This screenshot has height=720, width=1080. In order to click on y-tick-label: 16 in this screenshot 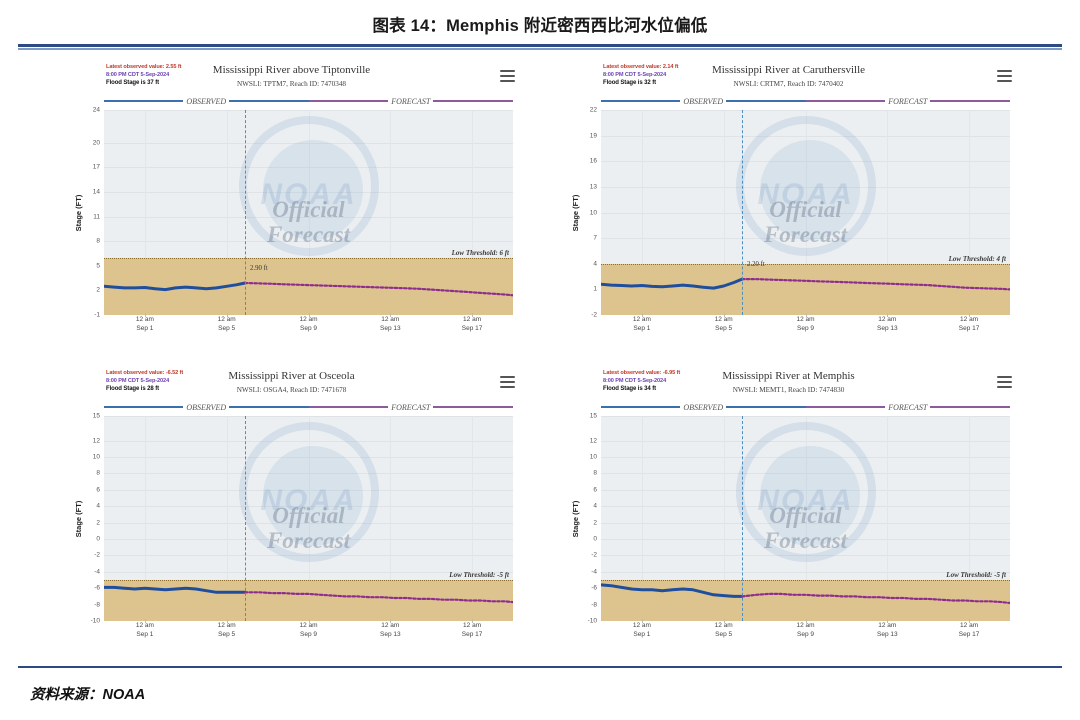, I will do `click(593, 161)`.